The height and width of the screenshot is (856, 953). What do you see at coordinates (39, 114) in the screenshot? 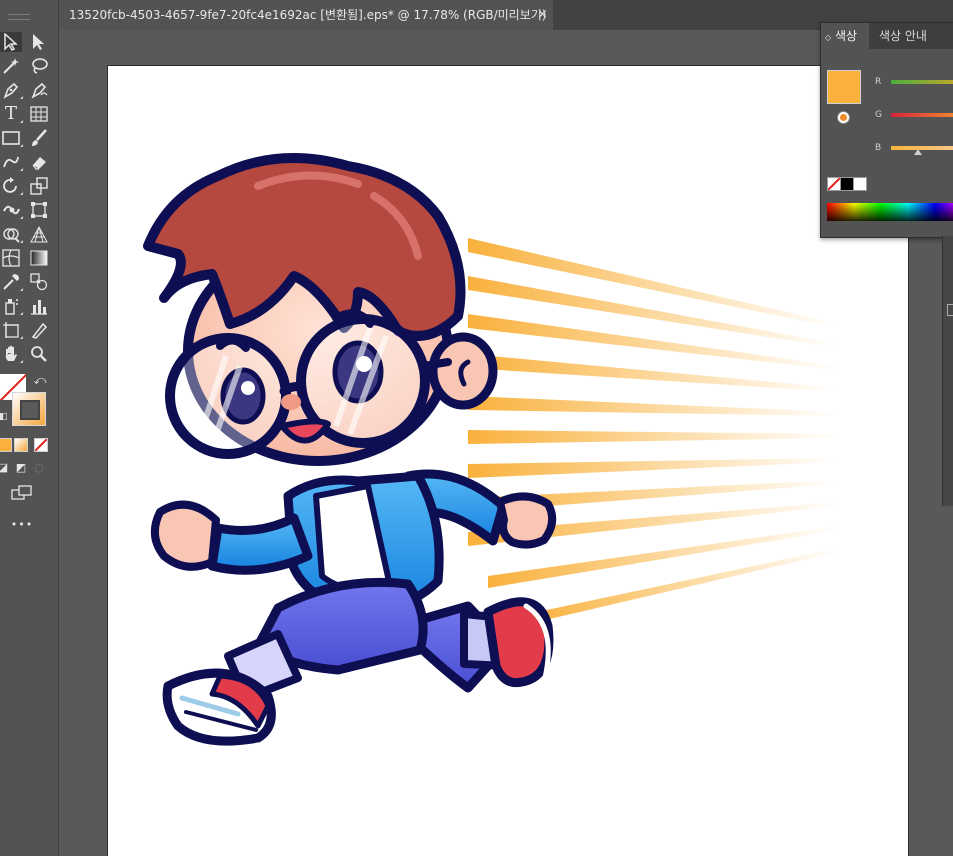
I see `grid-icon` at bounding box center [39, 114].